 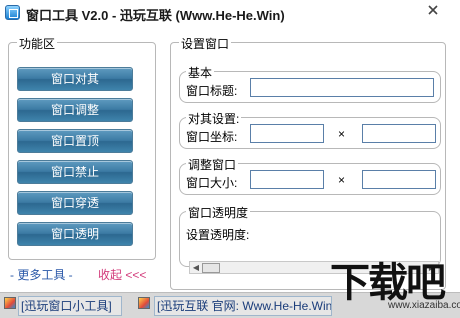 I want to click on align-legend: 对其设置:, so click(x=214, y=118).